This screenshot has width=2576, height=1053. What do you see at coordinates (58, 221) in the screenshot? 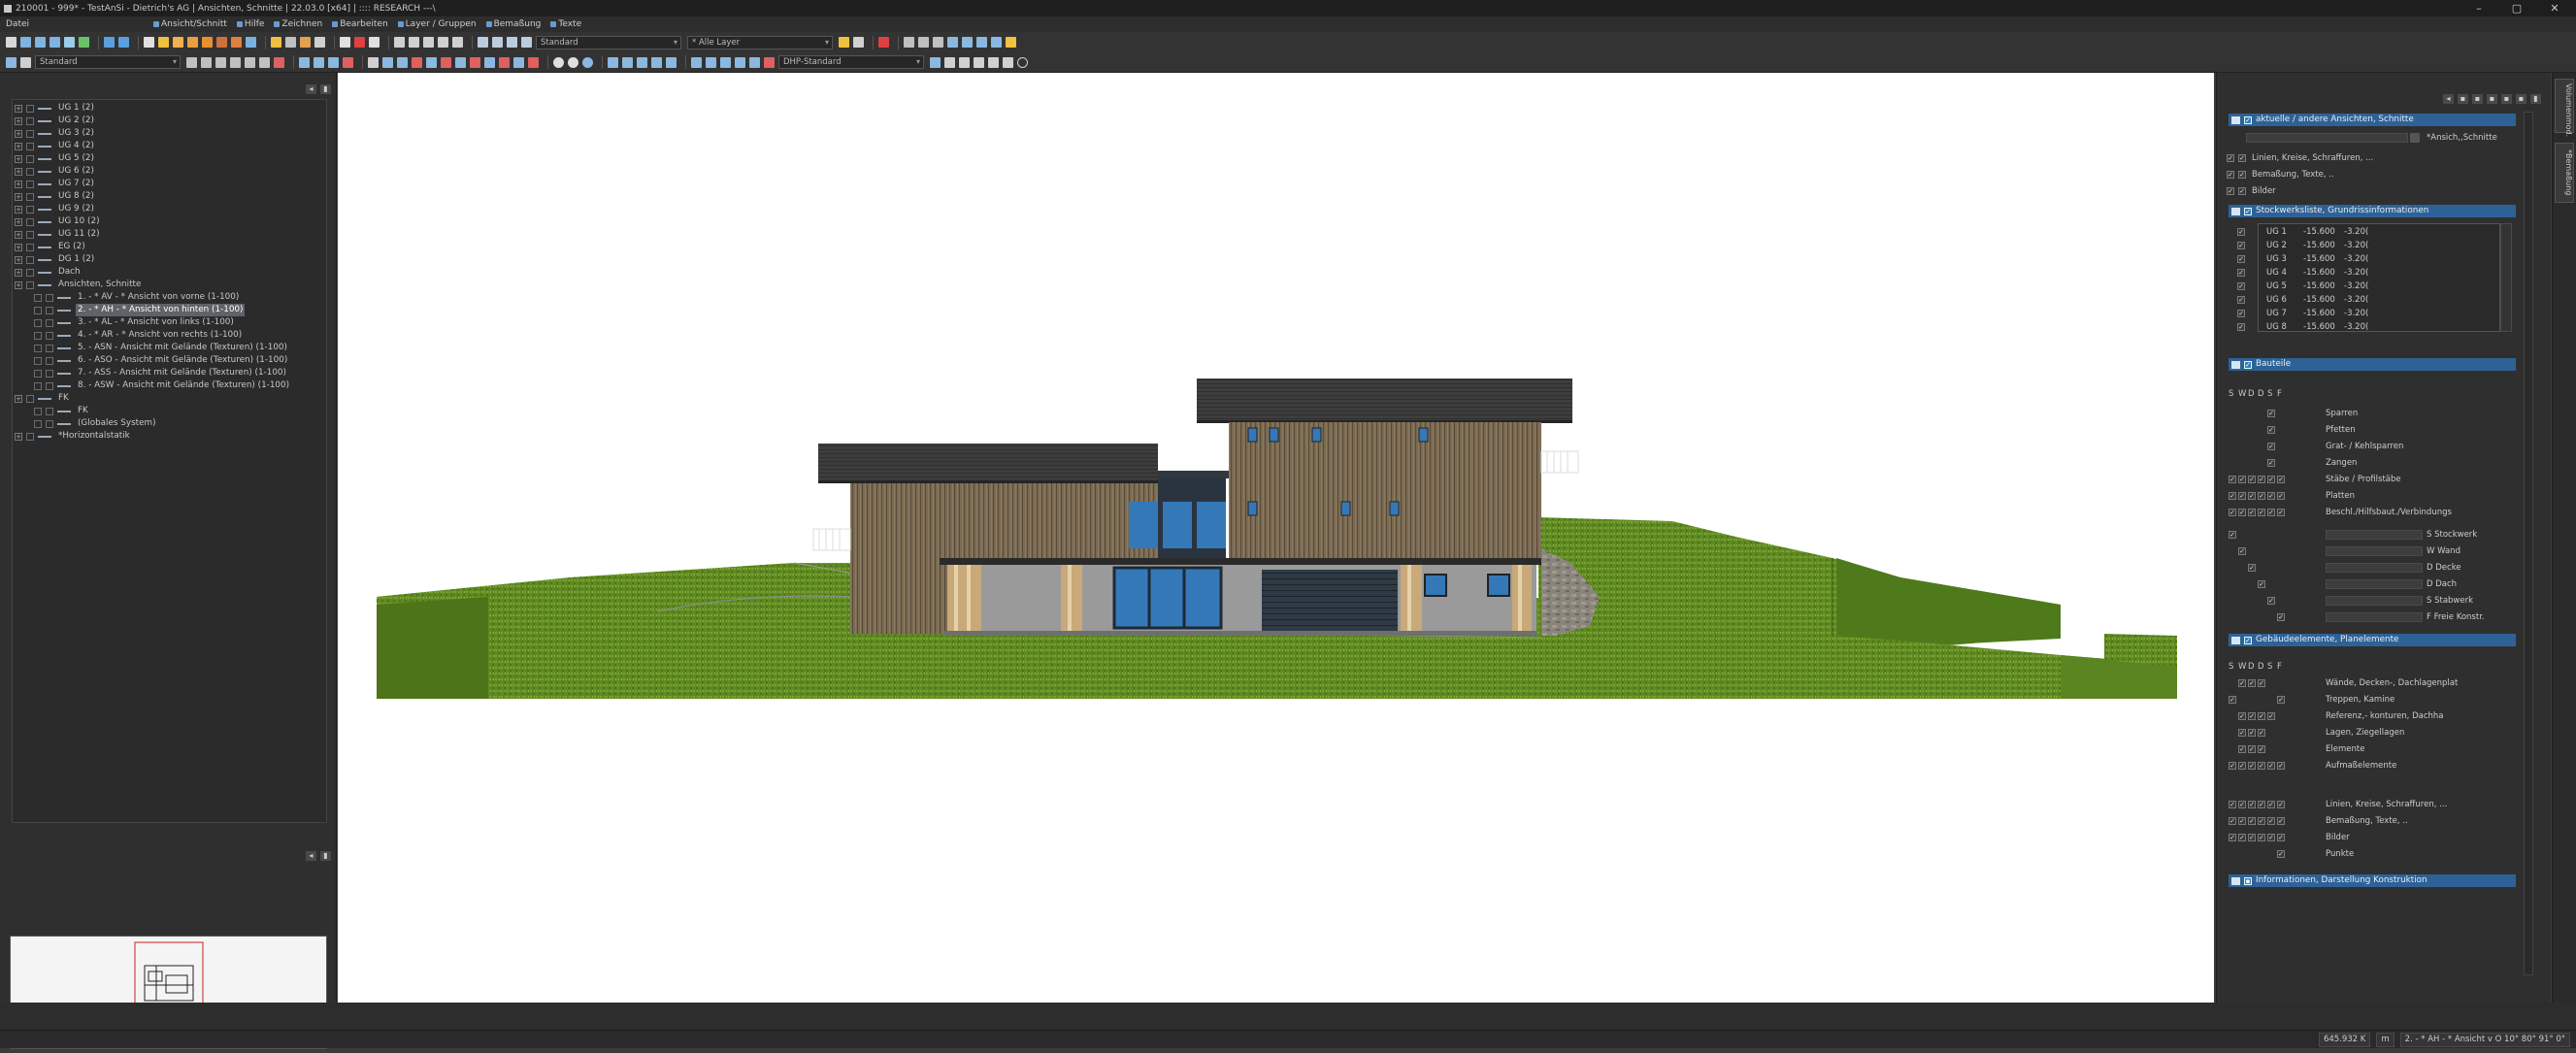
I see `tree-item: + UG 10 (2)` at bounding box center [58, 221].